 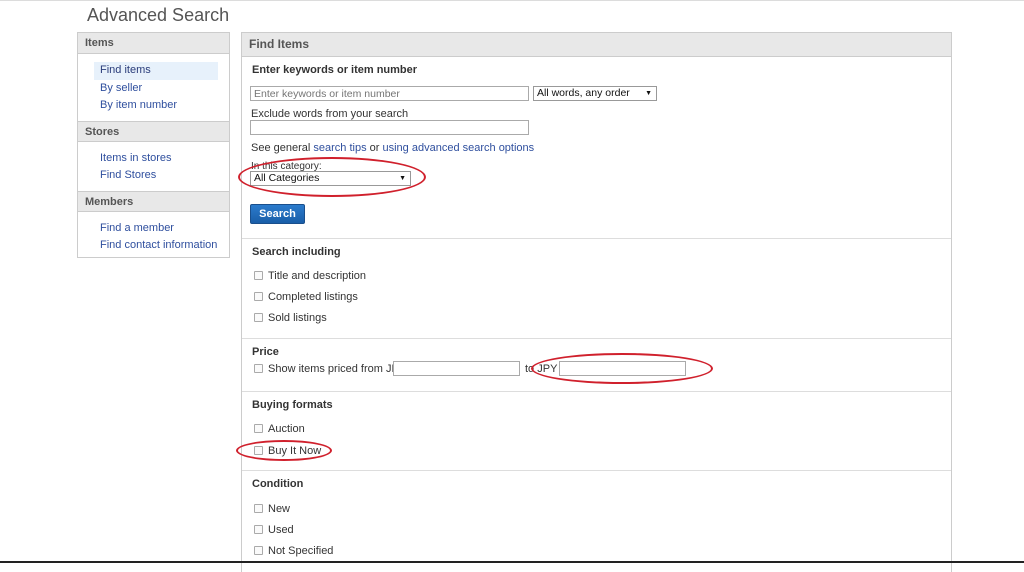 I want to click on sidebar-stores-list: Items in stores Find Stores, so click(x=153, y=166).